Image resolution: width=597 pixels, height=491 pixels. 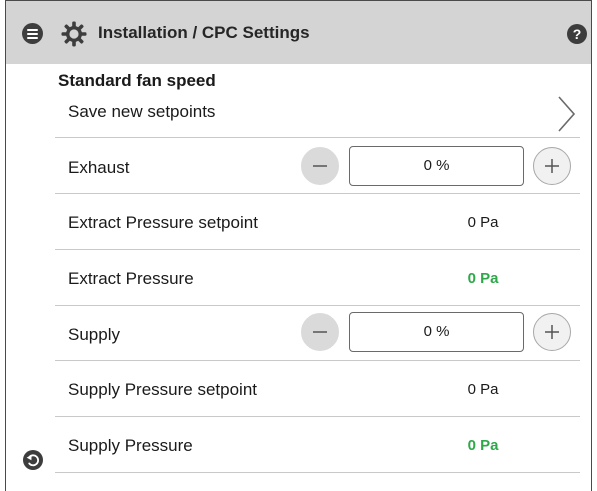 I want to click on supply-setpoint-value: 0 Pa, so click(x=483, y=389).